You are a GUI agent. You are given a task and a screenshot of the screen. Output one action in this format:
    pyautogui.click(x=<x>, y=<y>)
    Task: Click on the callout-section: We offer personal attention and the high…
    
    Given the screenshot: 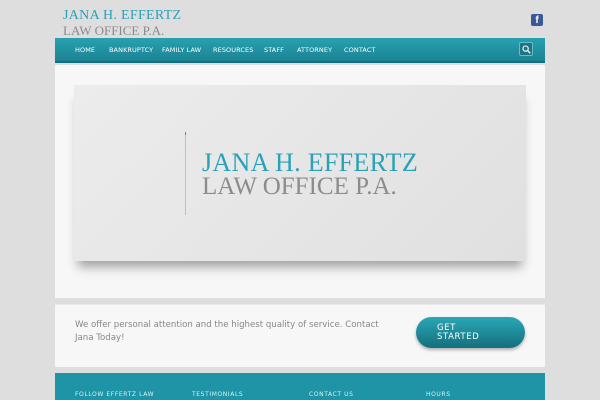 What is the action you would take?
    pyautogui.click(x=300, y=335)
    